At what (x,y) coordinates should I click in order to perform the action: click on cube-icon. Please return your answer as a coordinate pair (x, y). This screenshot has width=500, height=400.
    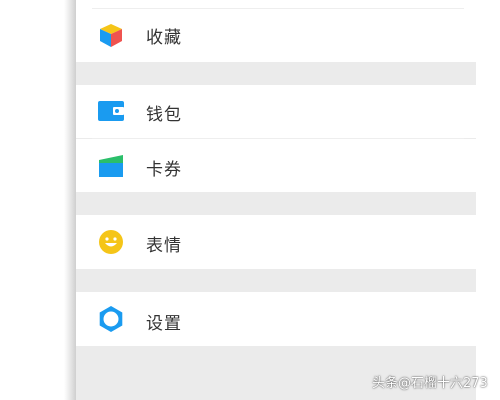
    Looking at the image, I should click on (111, 35).